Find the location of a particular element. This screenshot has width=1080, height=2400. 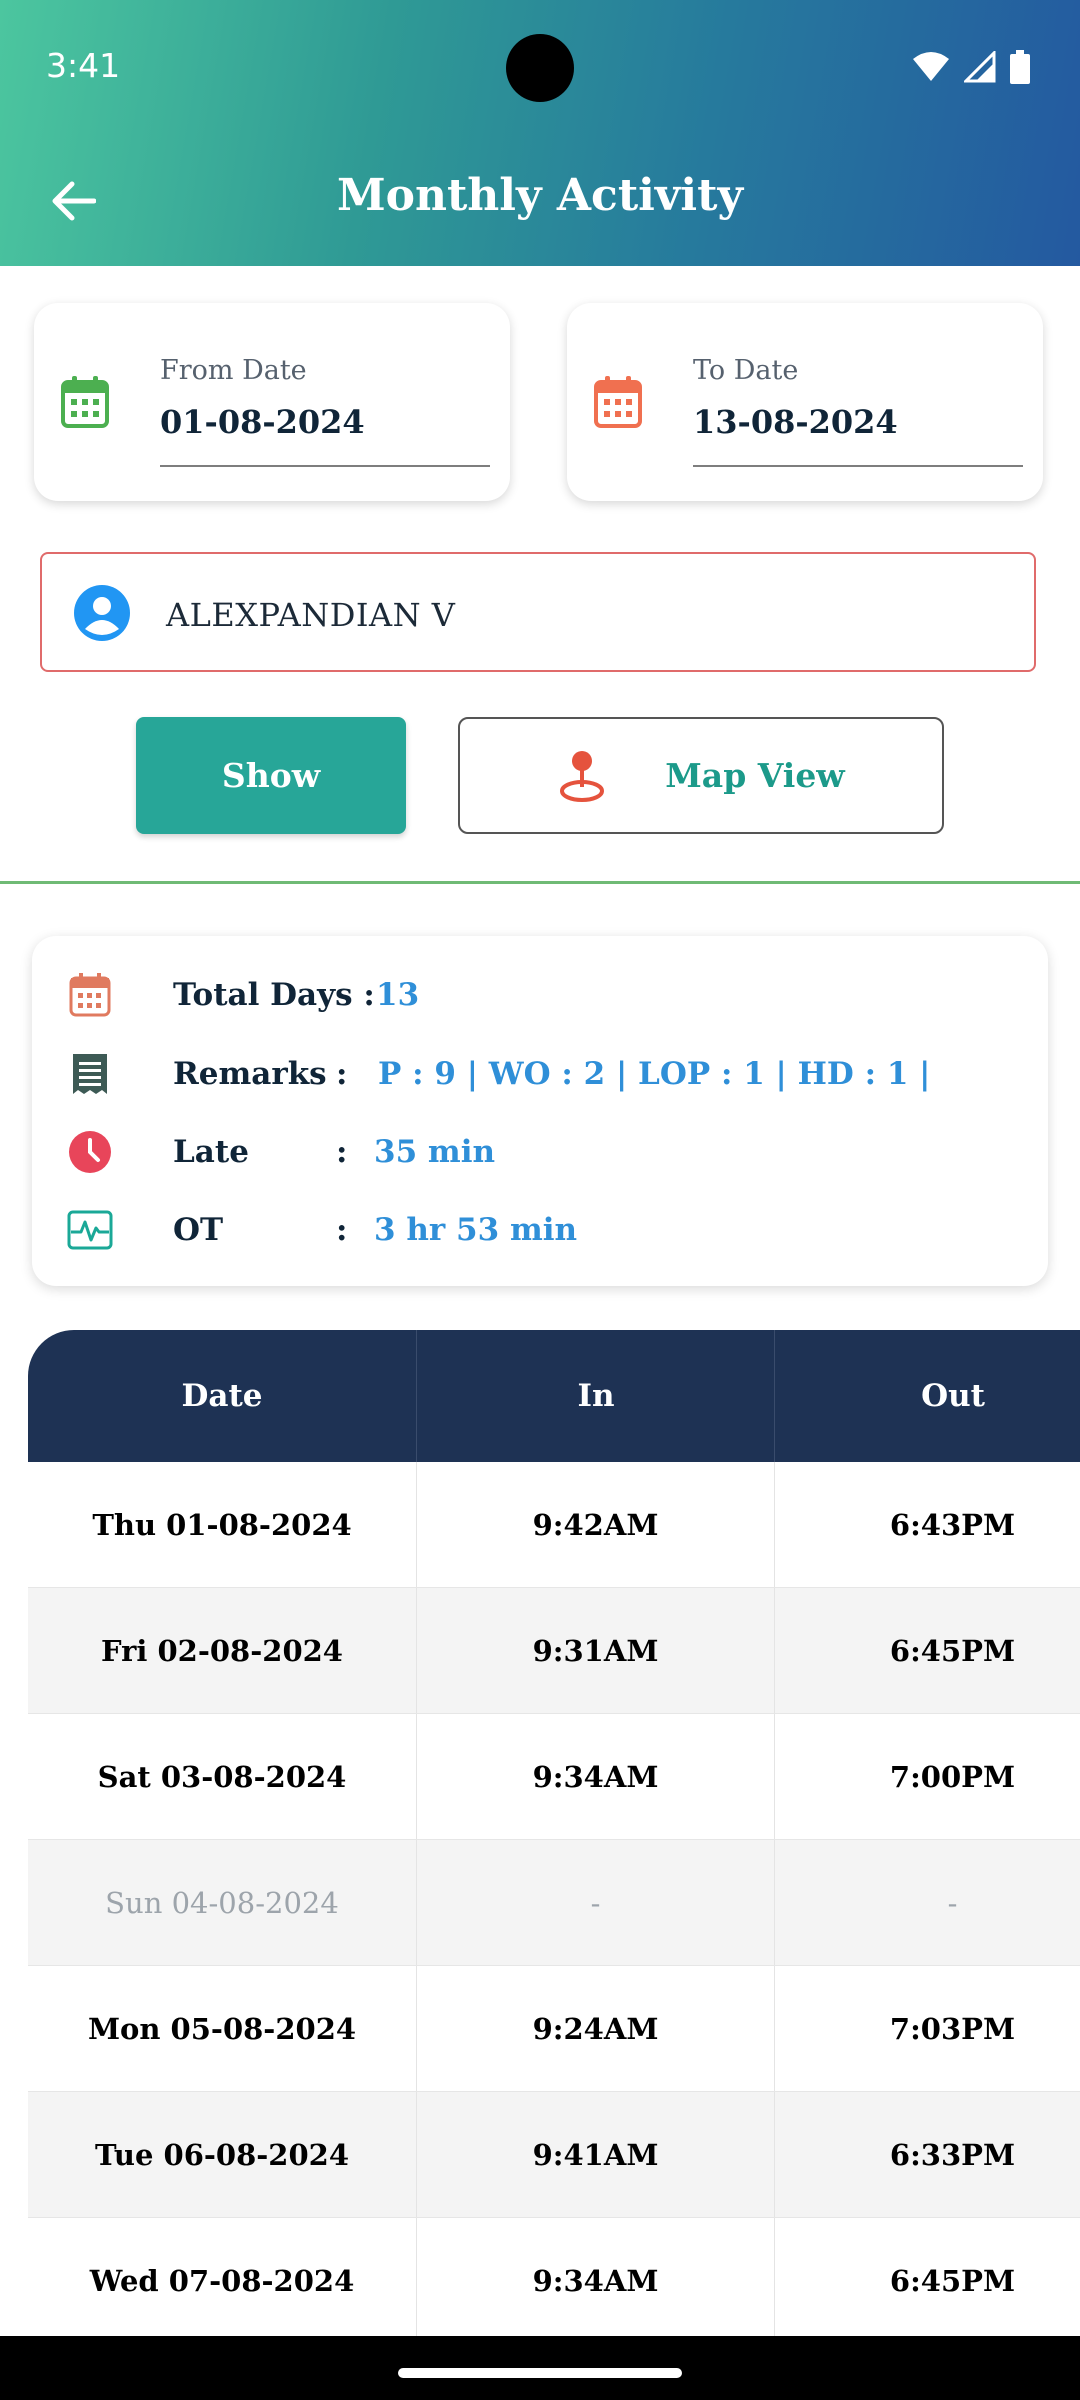

late-colon: : is located at coordinates (342, 1152).